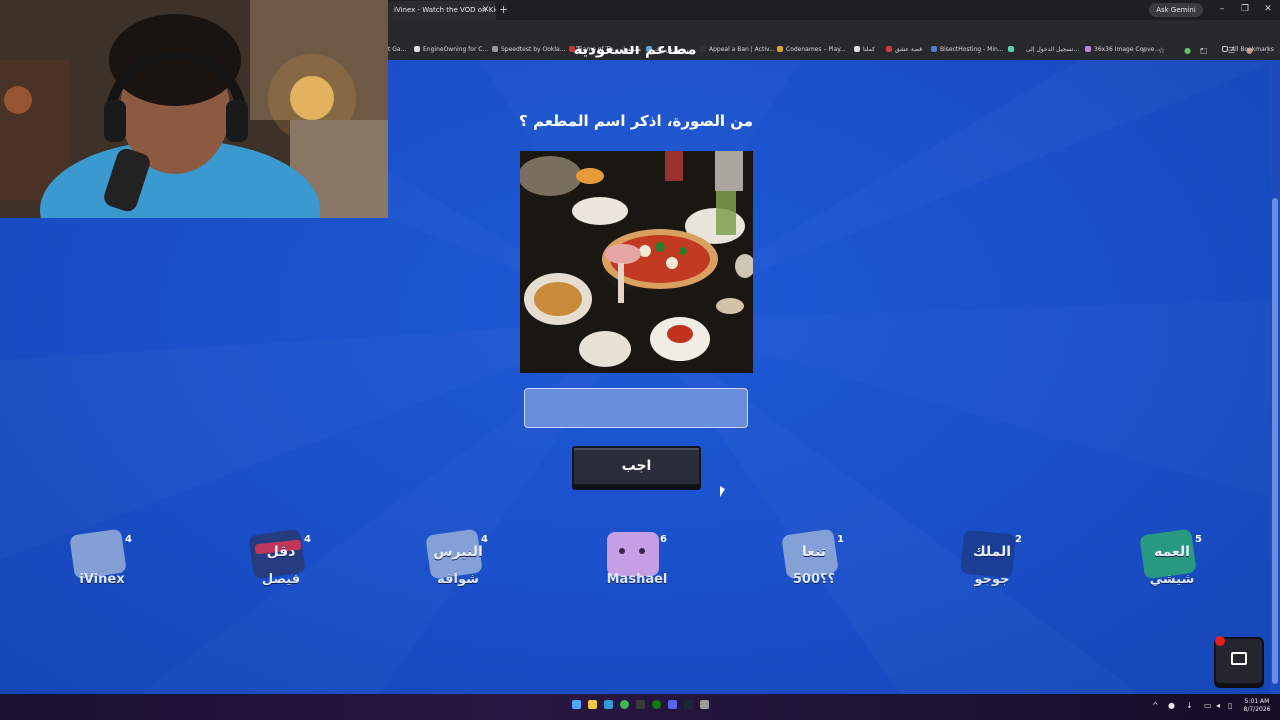 This screenshot has width=1280, height=720. I want to click on bookmark-item: قصة عشق, so click(904, 50).